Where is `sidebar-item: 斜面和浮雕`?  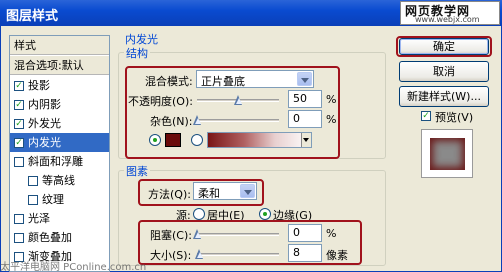
sidebar-item: 斜面和浮雕 is located at coordinates (59, 161).